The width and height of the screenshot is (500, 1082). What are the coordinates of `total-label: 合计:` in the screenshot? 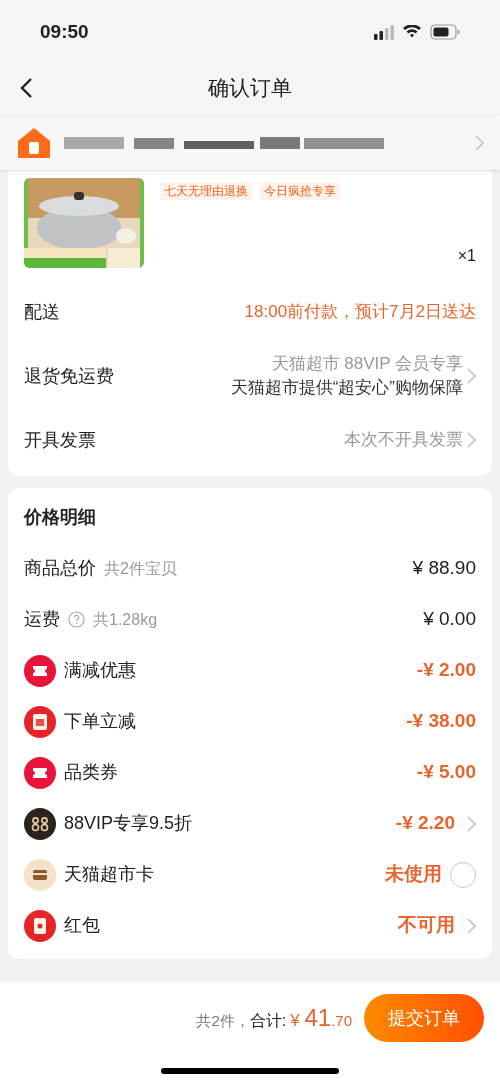 It's located at (268, 1021).